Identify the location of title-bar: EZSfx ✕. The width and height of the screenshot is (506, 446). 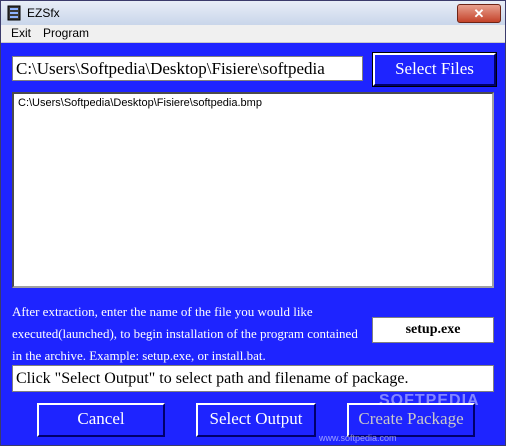
(253, 13).